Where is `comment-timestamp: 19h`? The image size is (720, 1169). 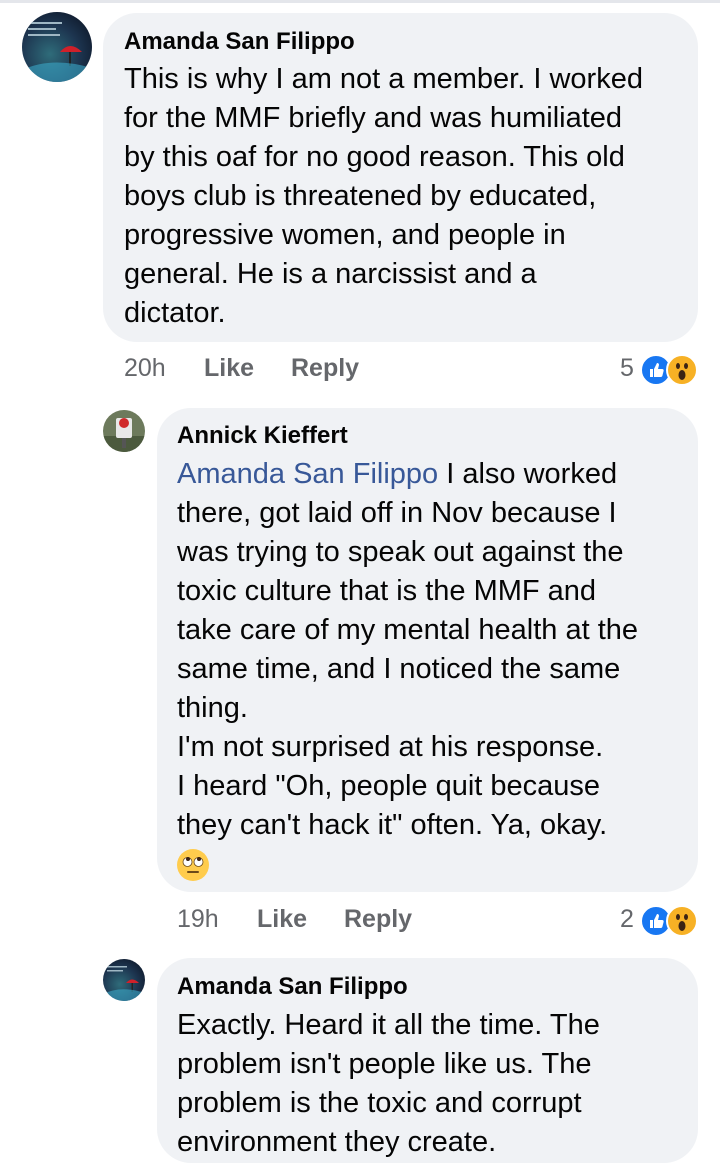
comment-timestamp: 19h is located at coordinates (198, 919).